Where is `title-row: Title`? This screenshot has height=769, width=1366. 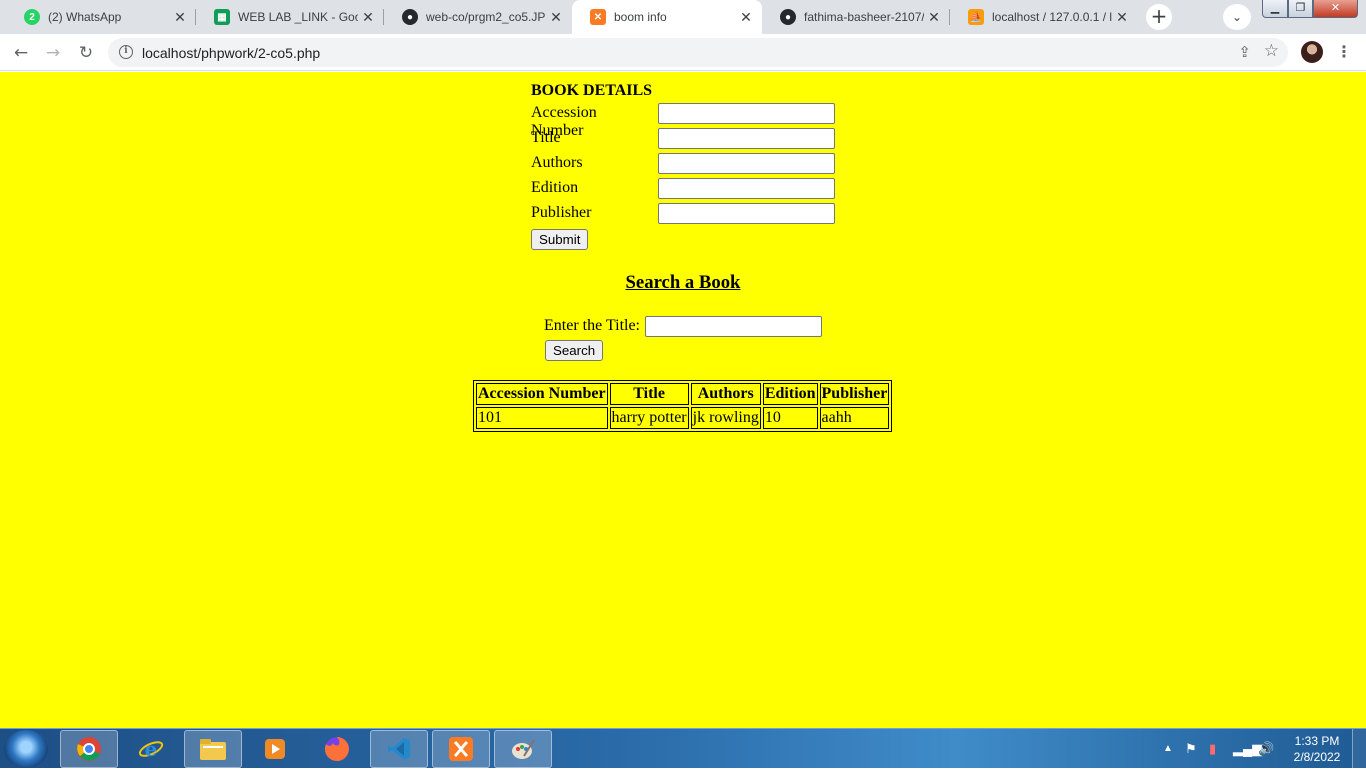 title-row: Title is located at coordinates (683, 139).